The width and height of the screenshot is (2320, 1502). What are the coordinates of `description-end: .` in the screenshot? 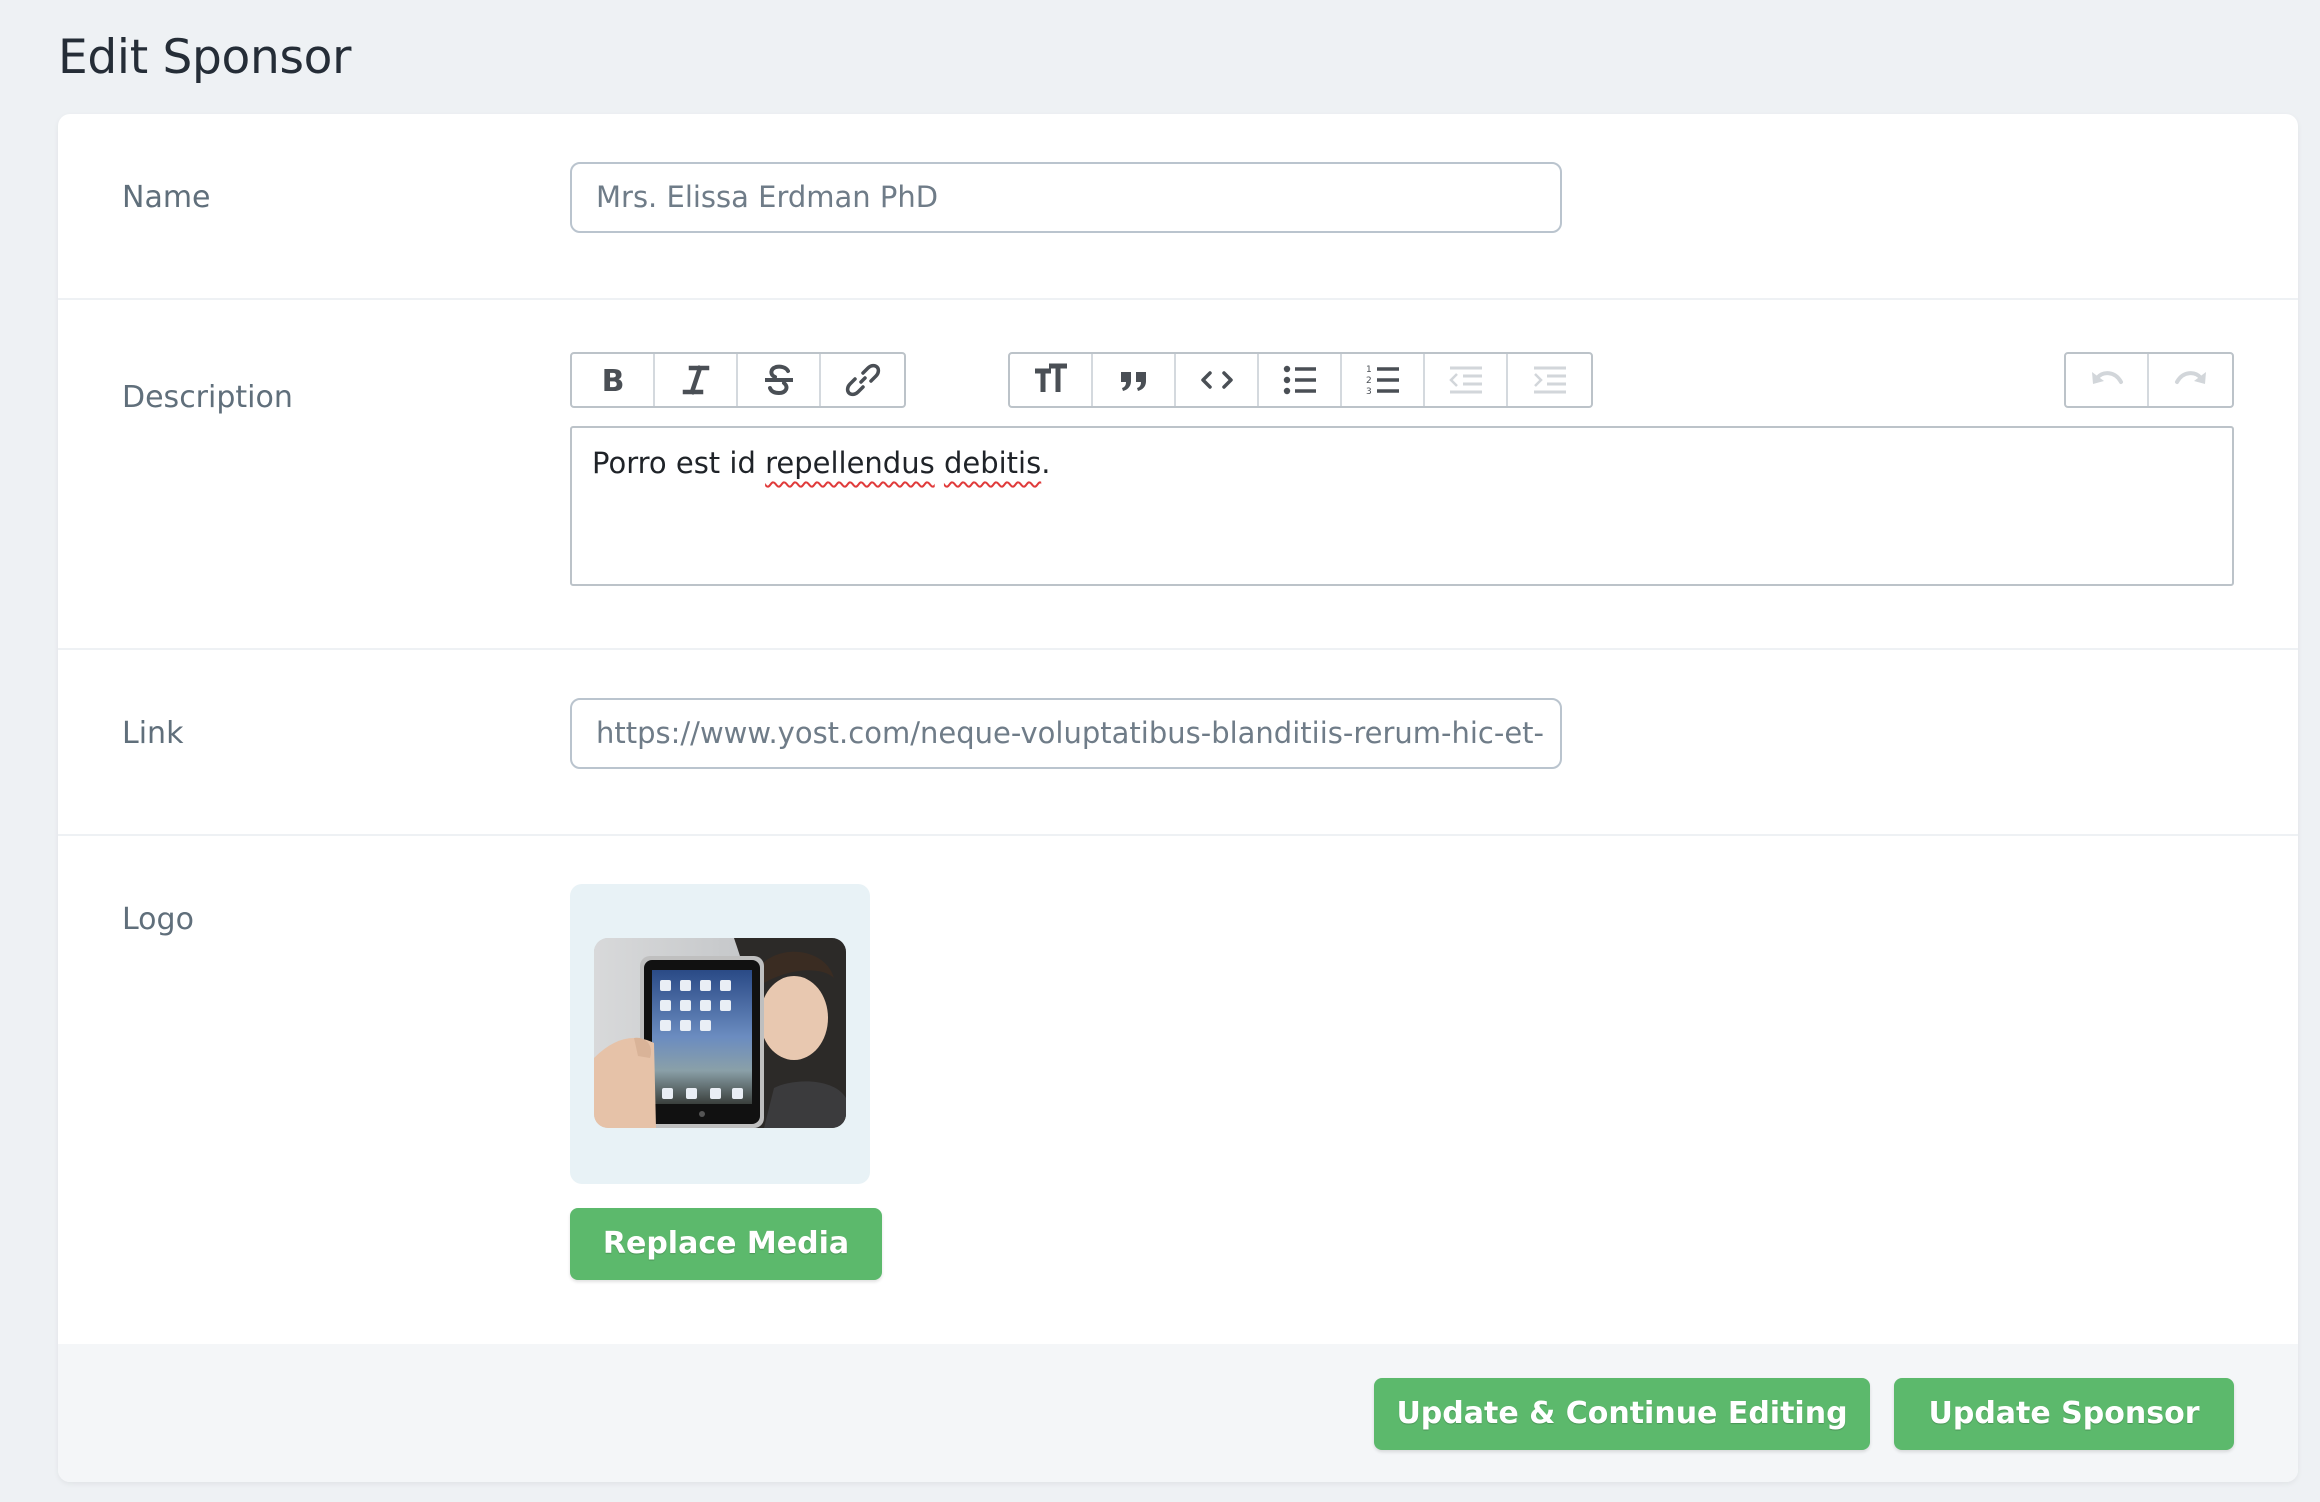 It's located at (1046, 463).